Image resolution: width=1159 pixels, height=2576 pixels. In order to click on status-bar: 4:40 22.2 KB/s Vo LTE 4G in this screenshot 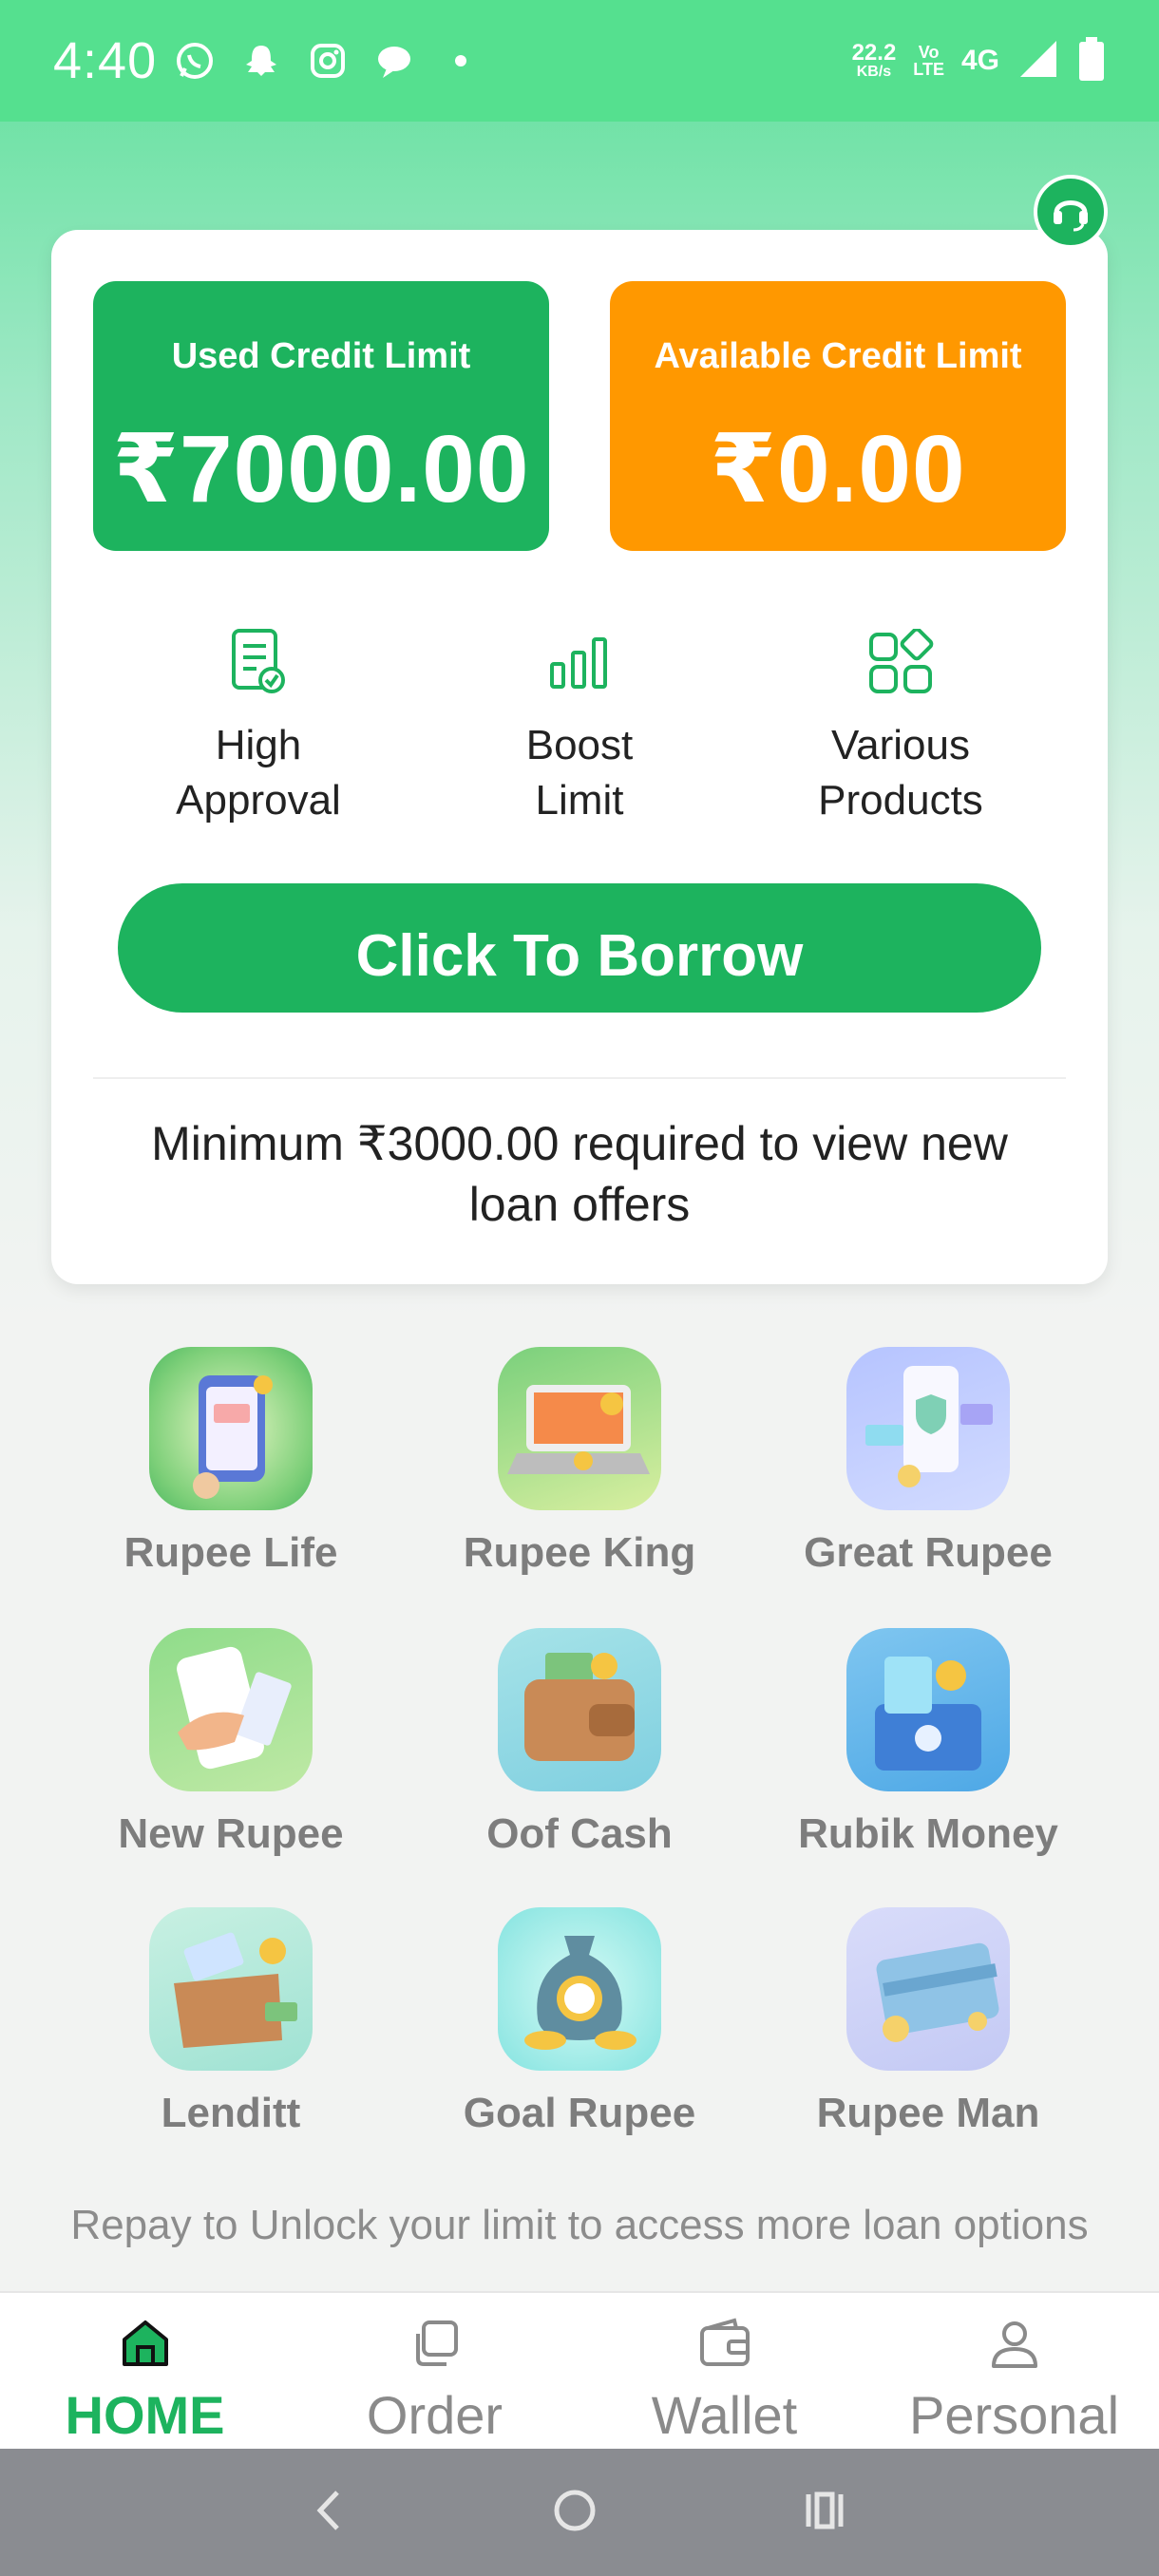, I will do `click(579, 61)`.